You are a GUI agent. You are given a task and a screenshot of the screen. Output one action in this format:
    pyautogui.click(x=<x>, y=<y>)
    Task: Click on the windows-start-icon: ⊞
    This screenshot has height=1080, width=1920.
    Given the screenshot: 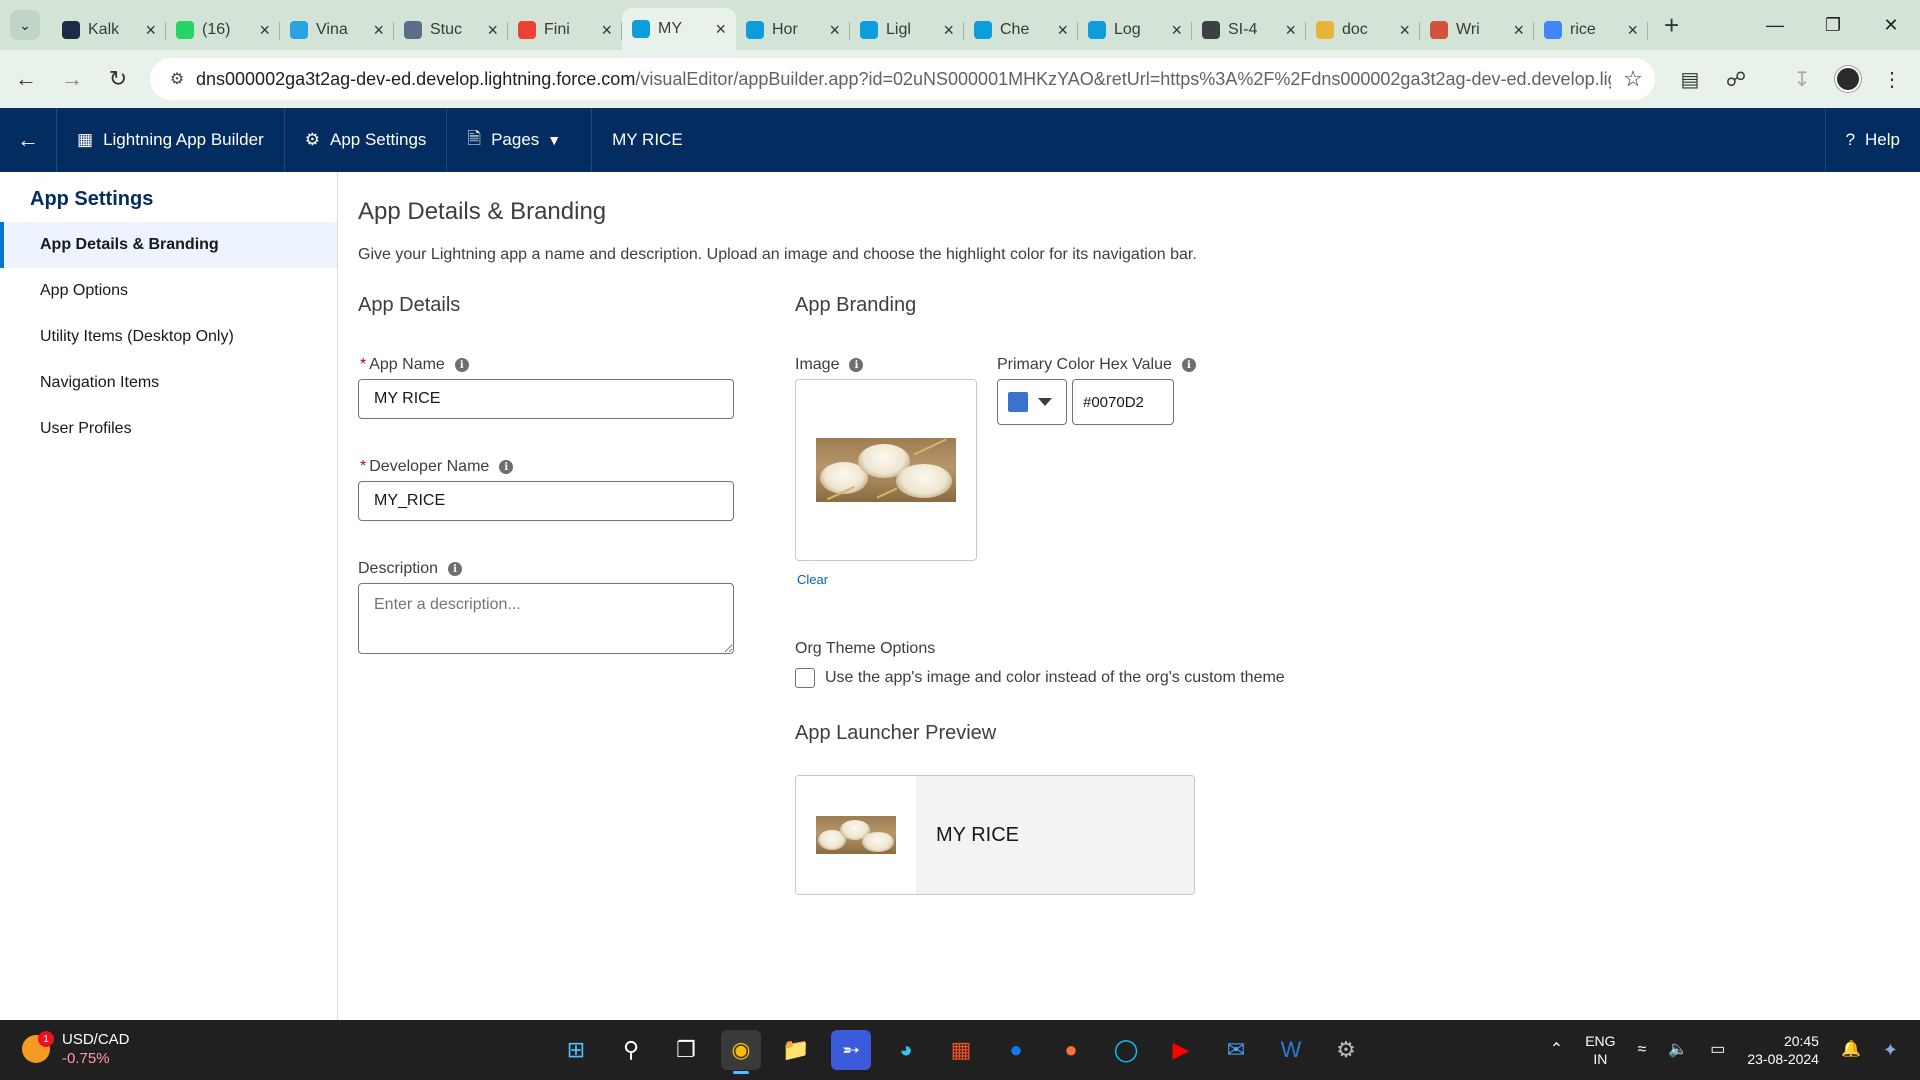 What is the action you would take?
    pyautogui.click(x=576, y=1050)
    